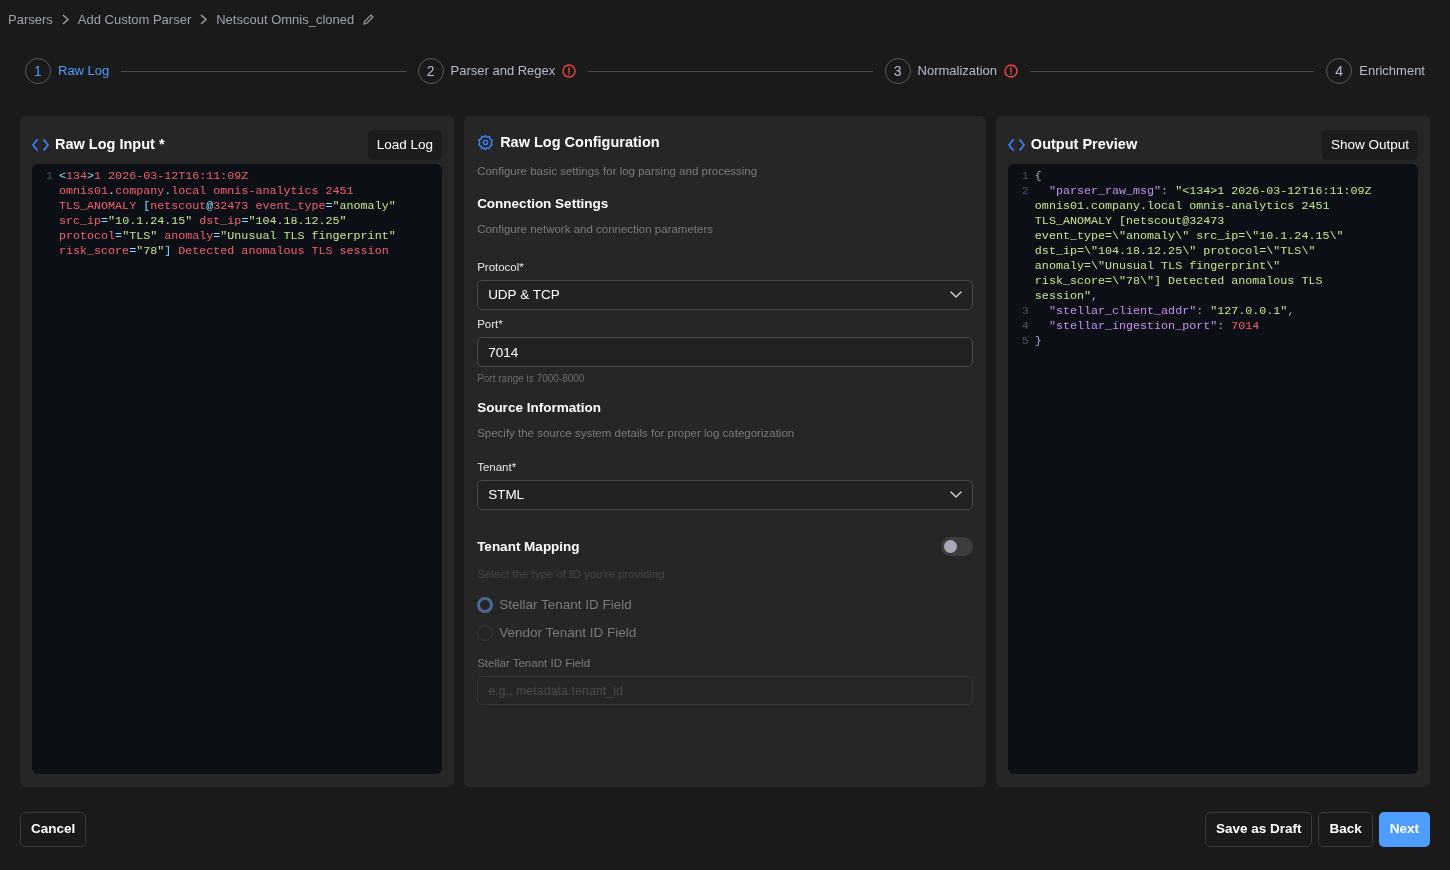  I want to click on section-title: Tenant Mapping, so click(528, 546).